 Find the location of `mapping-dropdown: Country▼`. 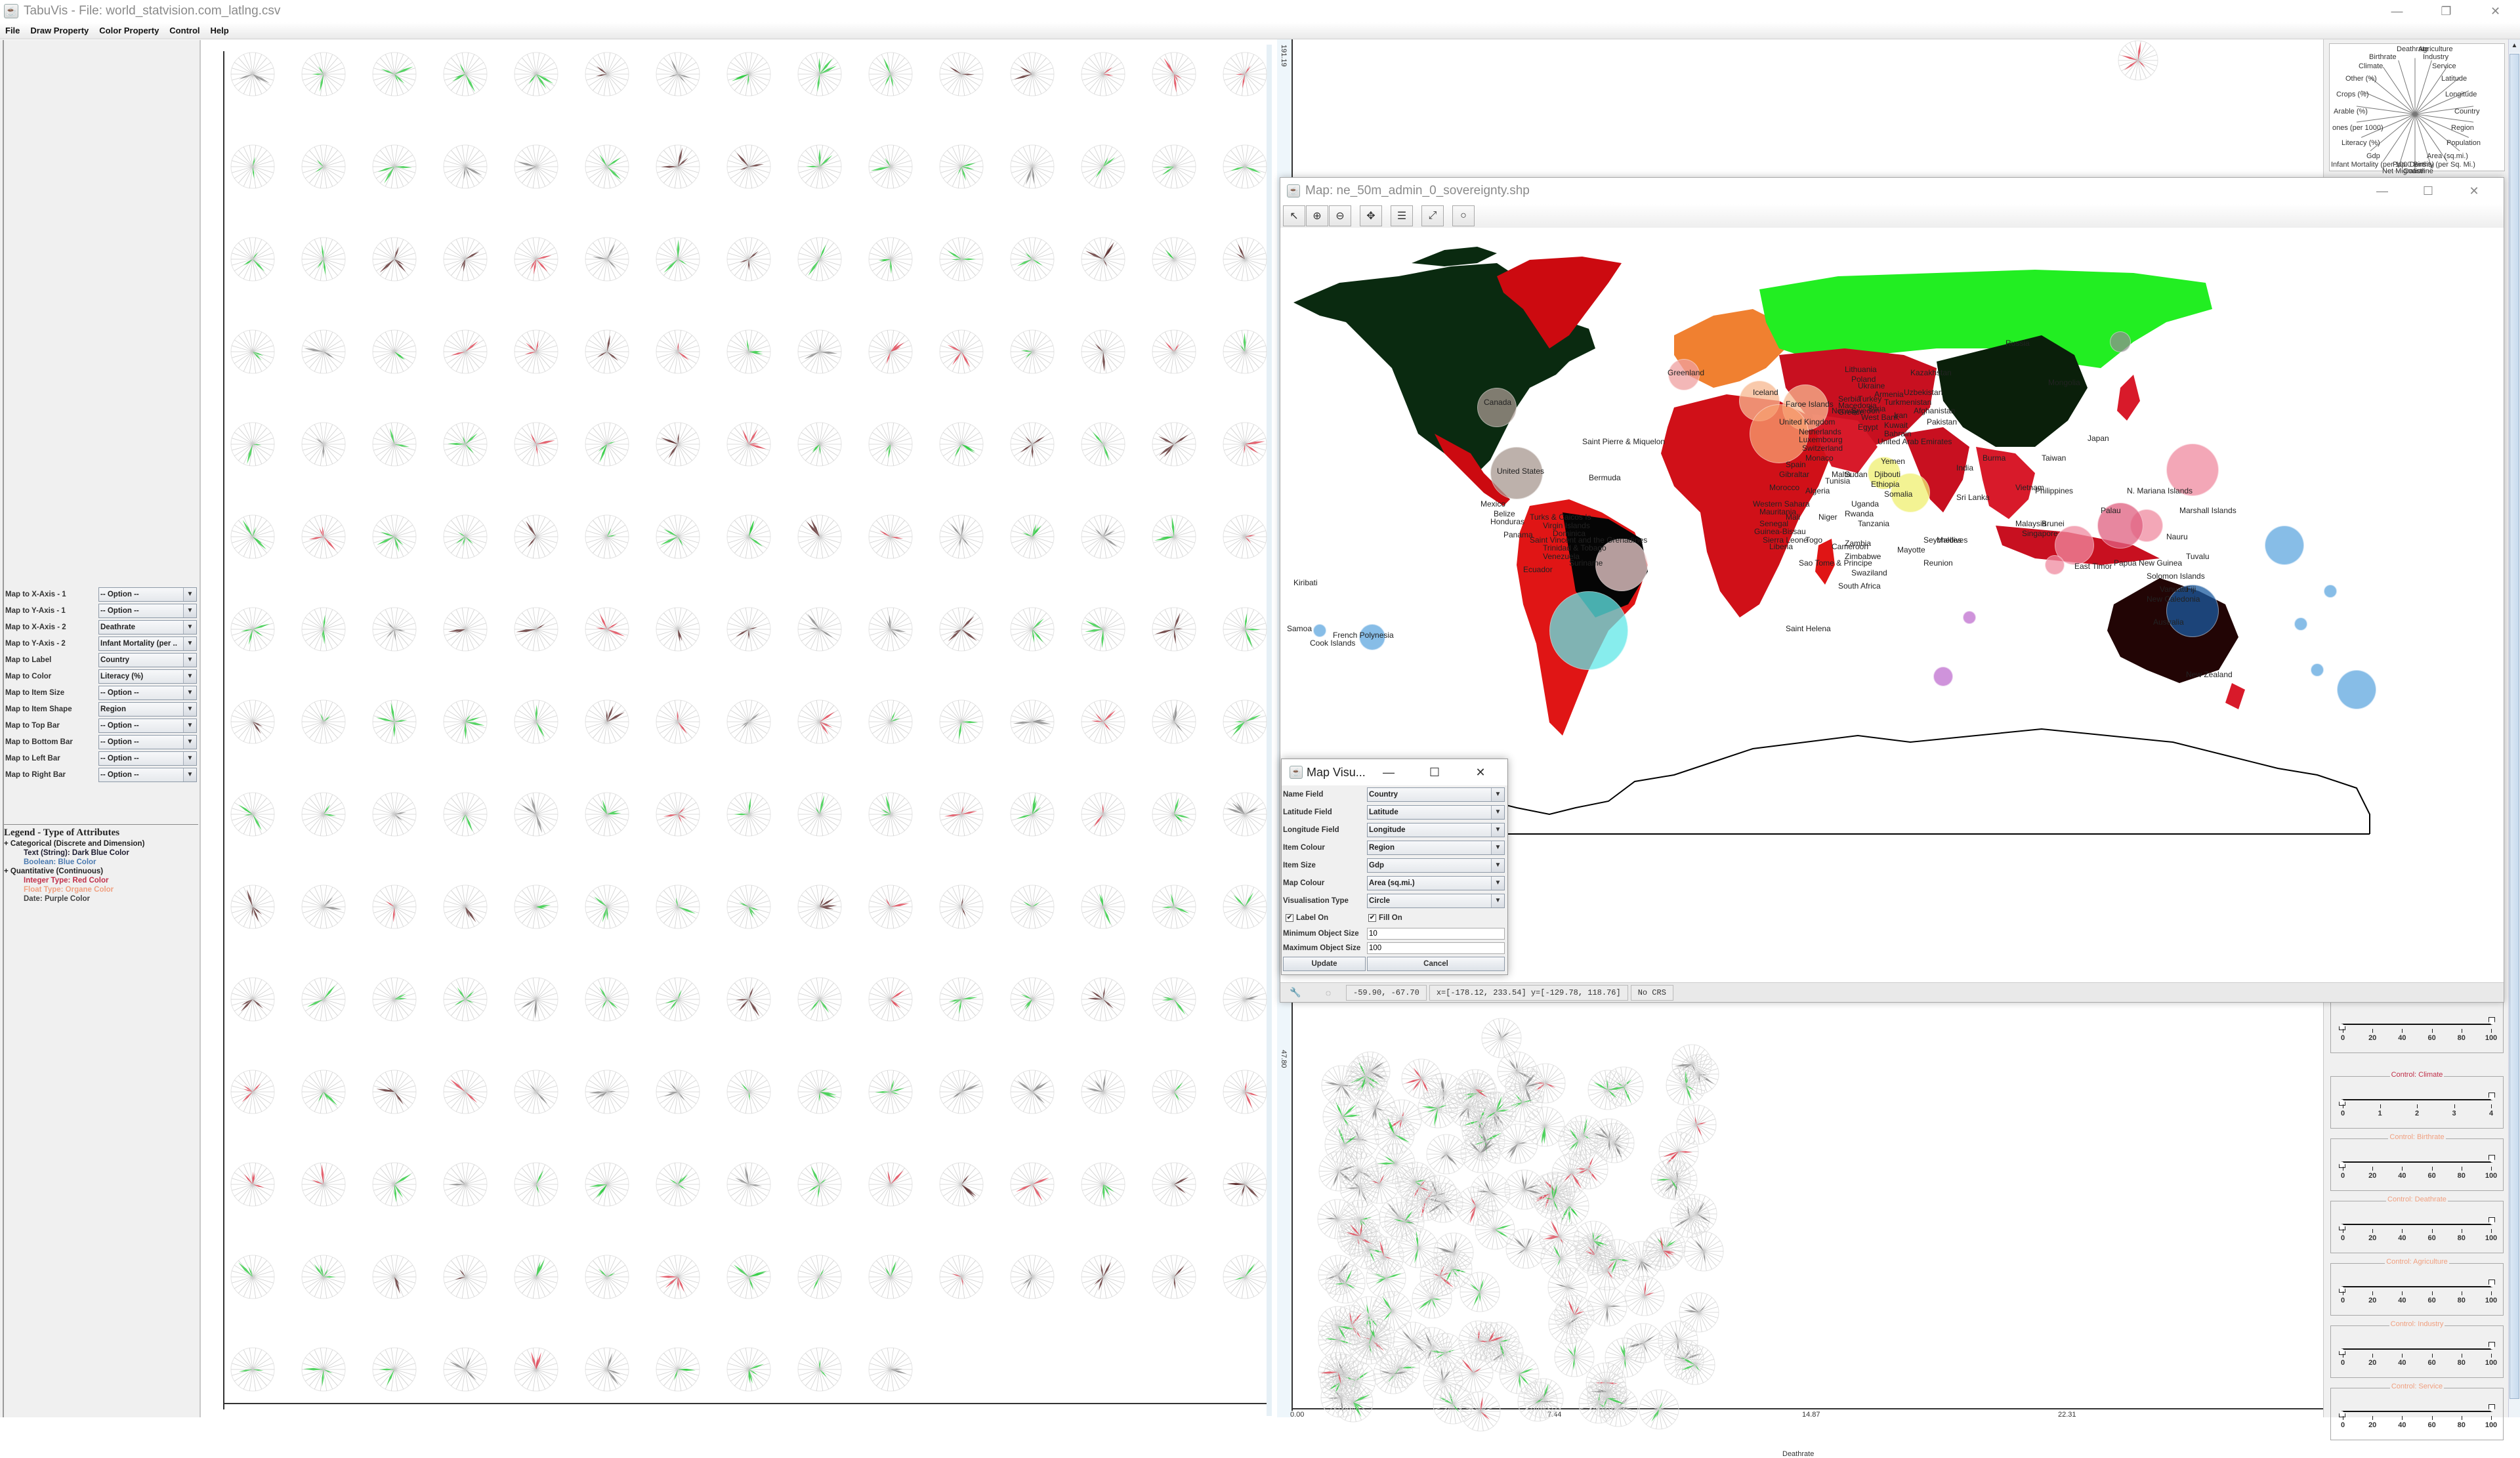

mapping-dropdown: Country▼ is located at coordinates (147, 660).